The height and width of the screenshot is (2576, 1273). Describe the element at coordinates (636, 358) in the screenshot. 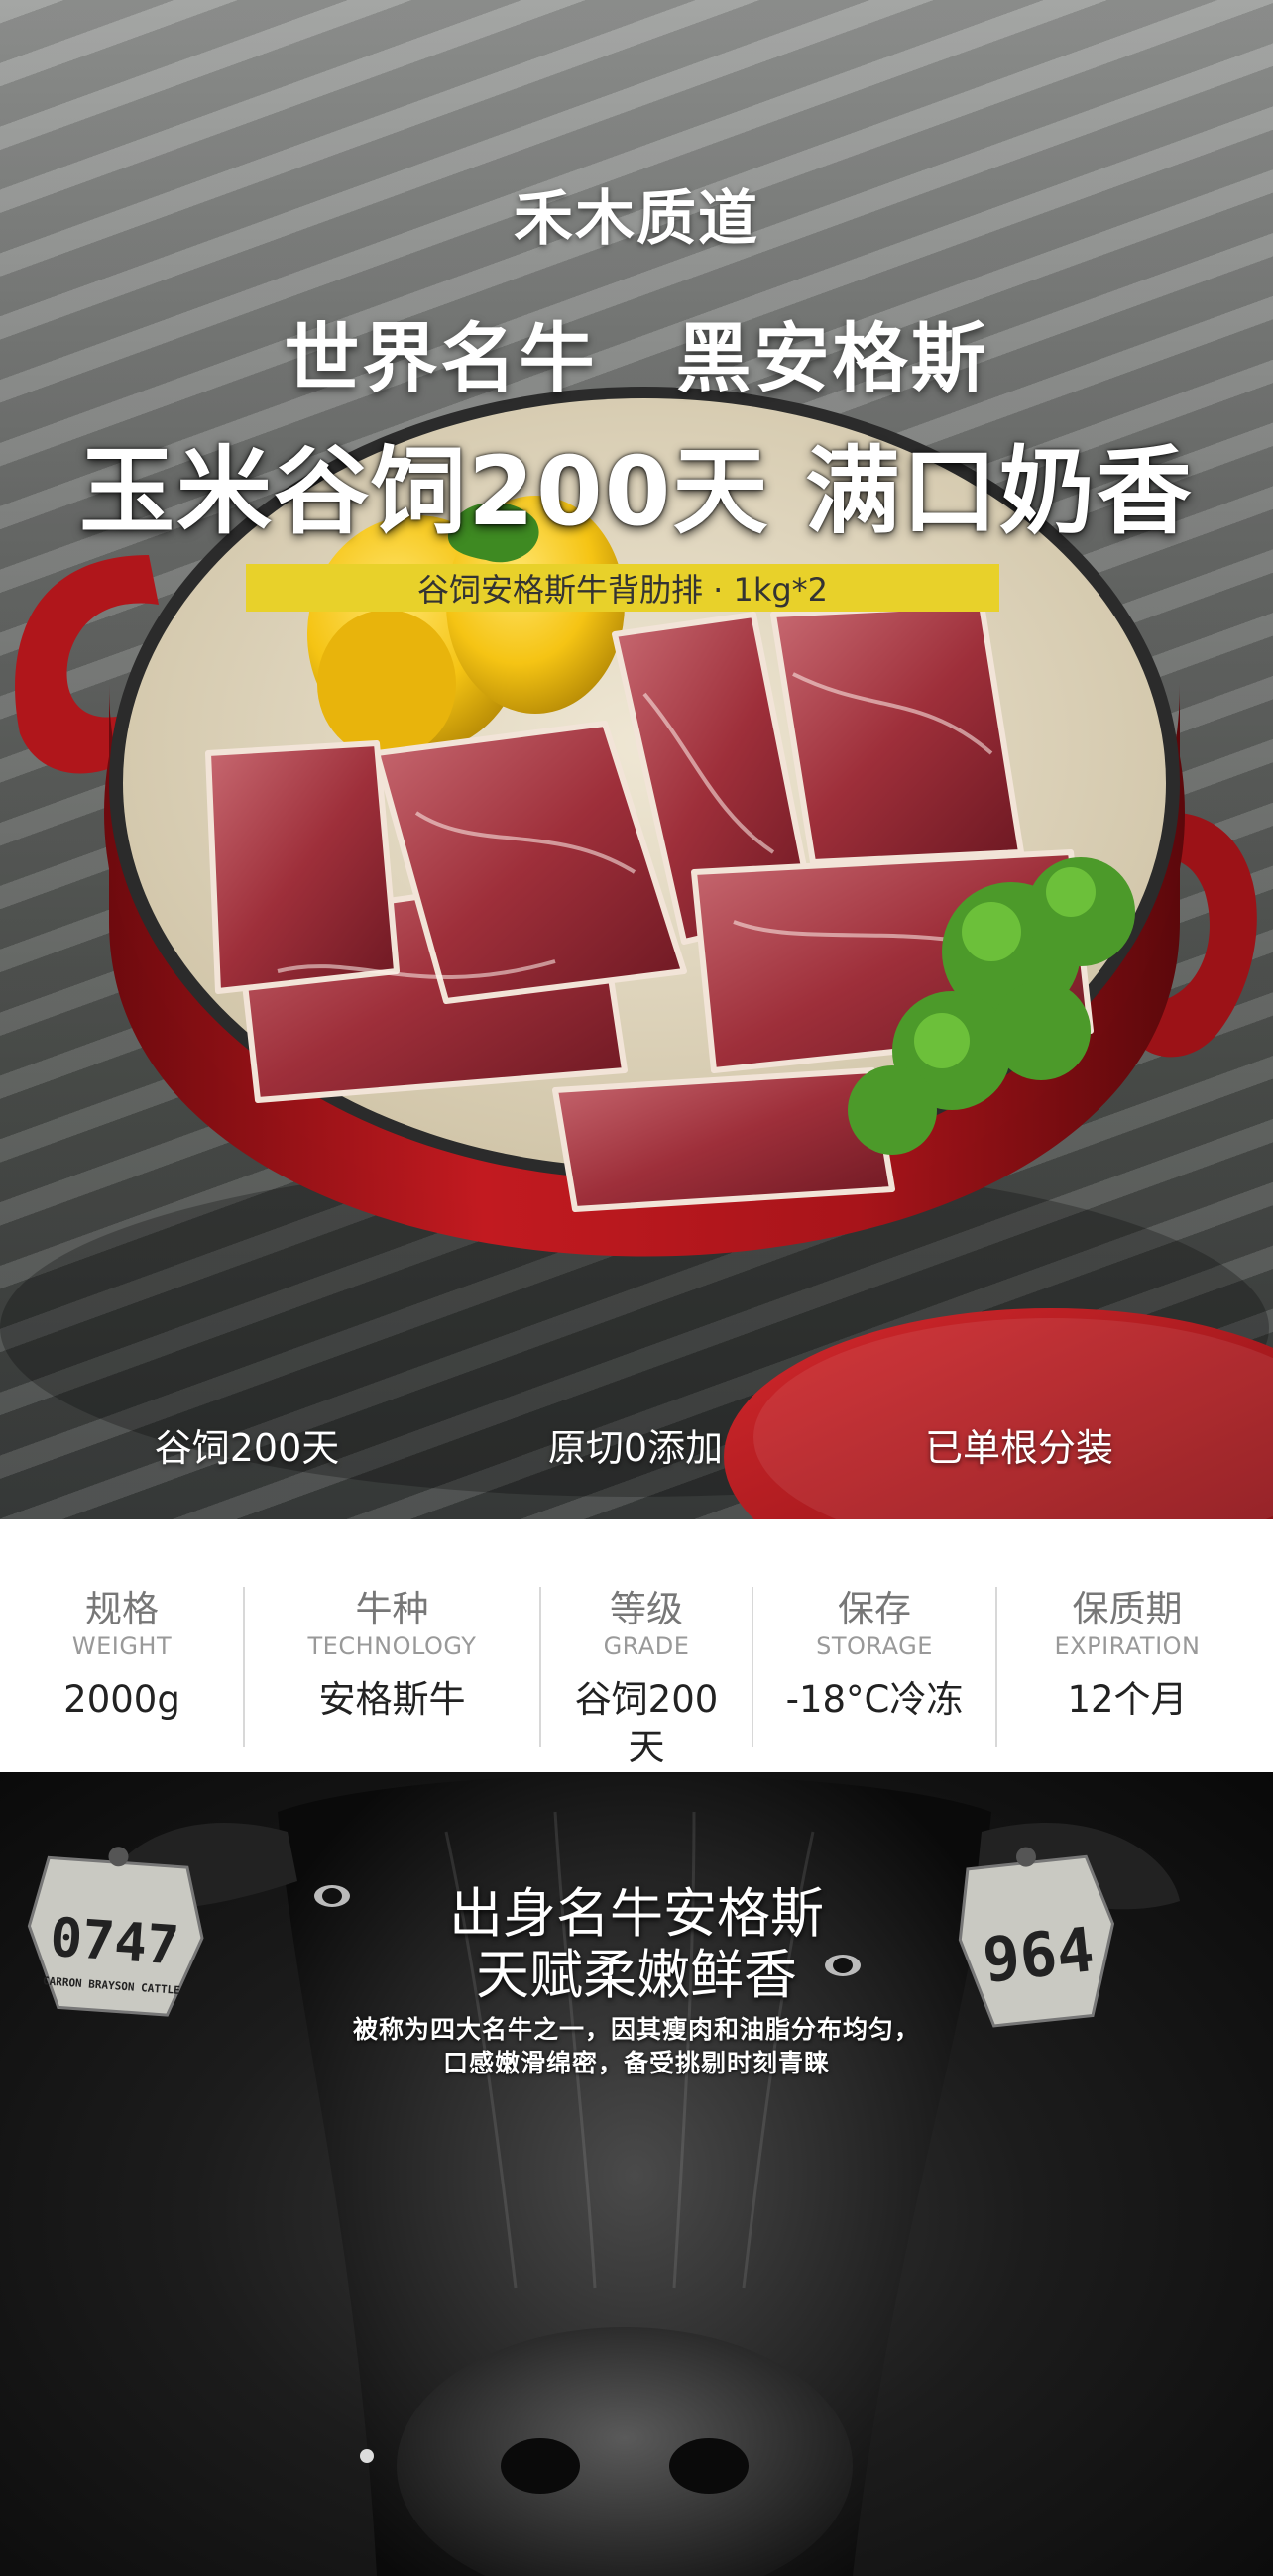

I see `headline-breed: 世界名牛 黑安格斯` at that location.